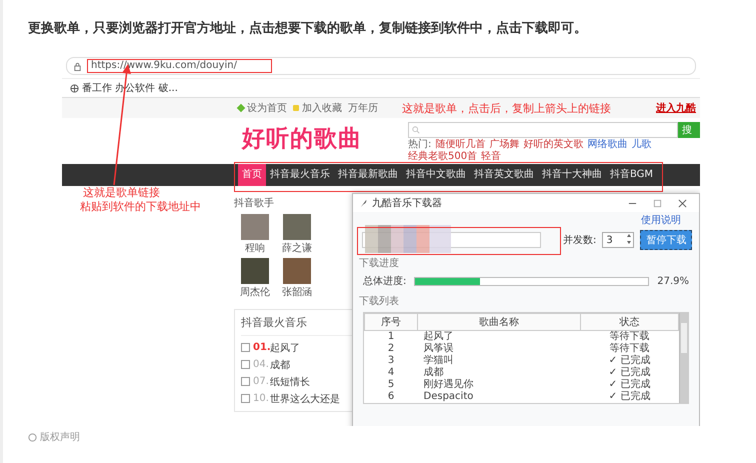  I want to click on section-label: 下载列表, so click(379, 301).